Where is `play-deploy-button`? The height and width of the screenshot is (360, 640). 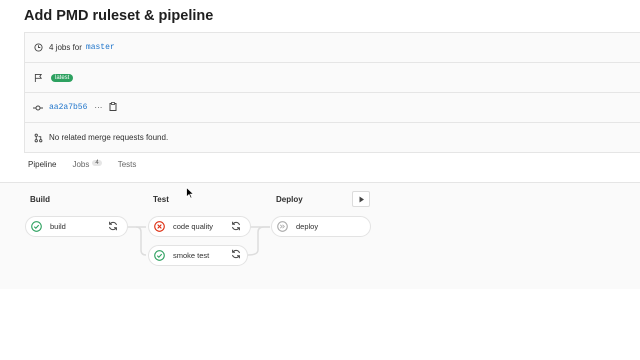 play-deploy-button is located at coordinates (361, 199).